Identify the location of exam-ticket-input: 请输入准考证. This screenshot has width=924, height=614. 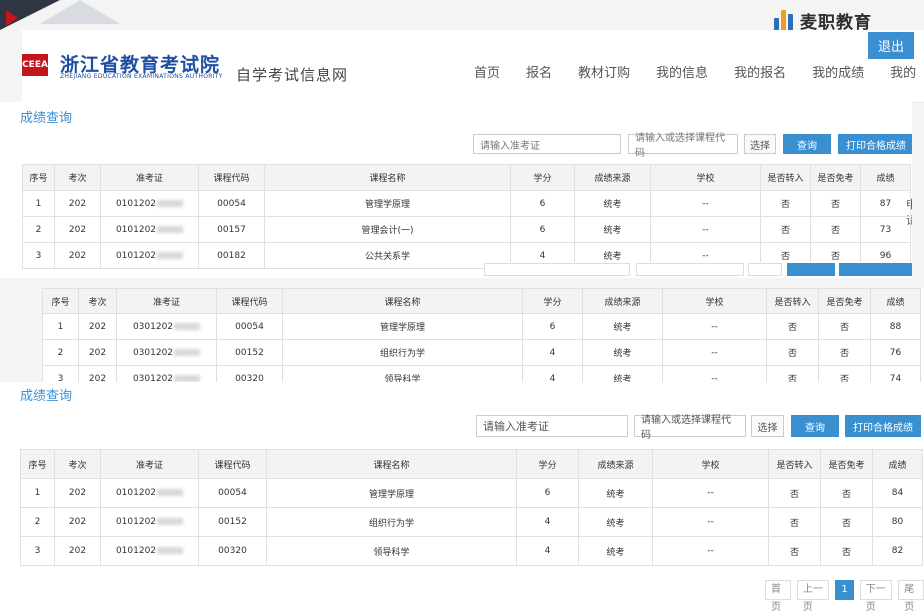
(547, 144).